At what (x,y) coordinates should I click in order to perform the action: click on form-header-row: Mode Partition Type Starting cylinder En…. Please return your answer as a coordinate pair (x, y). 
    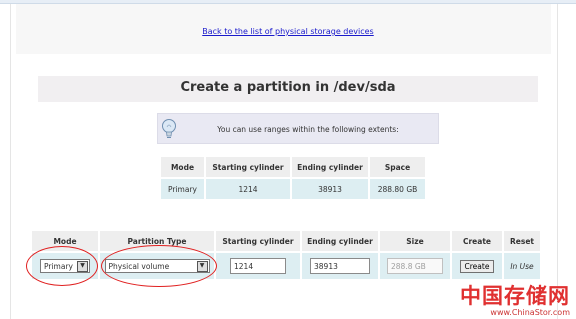
    Looking at the image, I should click on (286, 241).